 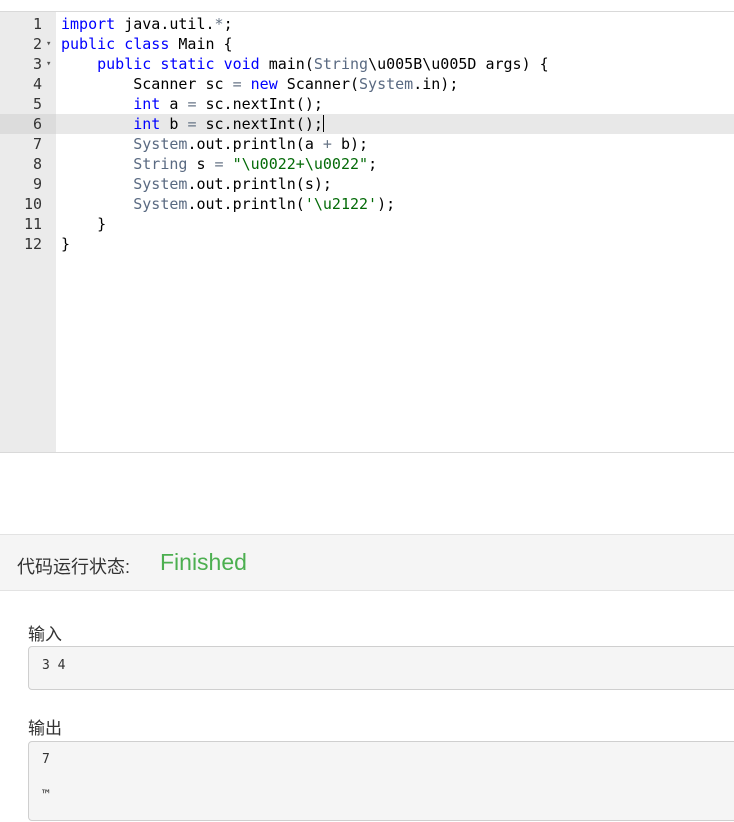 What do you see at coordinates (45, 728) in the screenshot?
I see `output-label: 输出` at bounding box center [45, 728].